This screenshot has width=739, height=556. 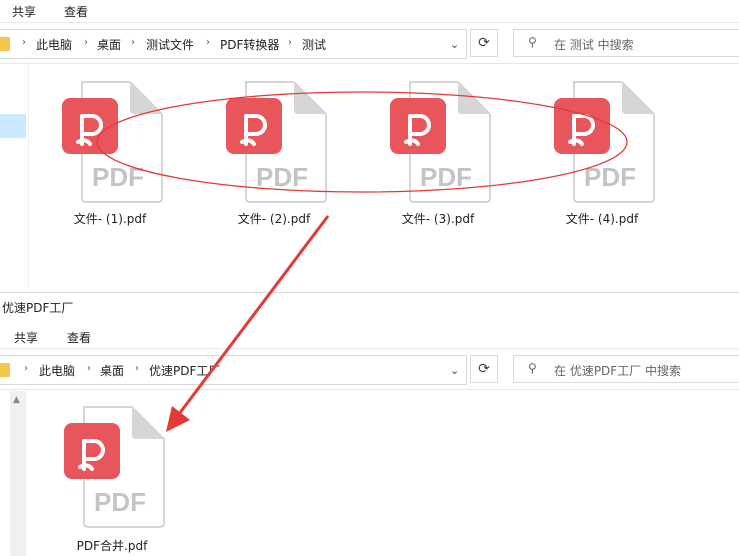 I want to click on file-name: 文件- (4).pdf, so click(x=602, y=219).